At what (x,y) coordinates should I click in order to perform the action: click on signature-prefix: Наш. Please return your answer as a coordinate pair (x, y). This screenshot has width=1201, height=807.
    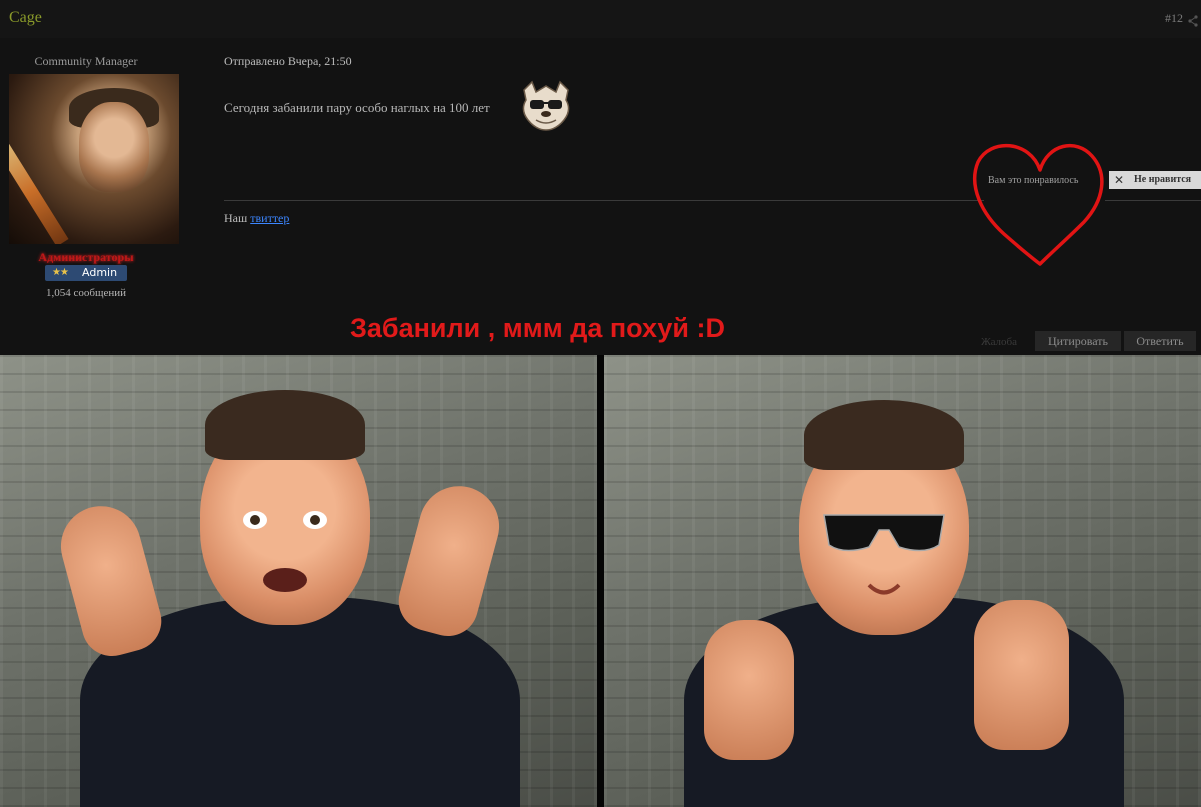
    Looking at the image, I should click on (237, 218).